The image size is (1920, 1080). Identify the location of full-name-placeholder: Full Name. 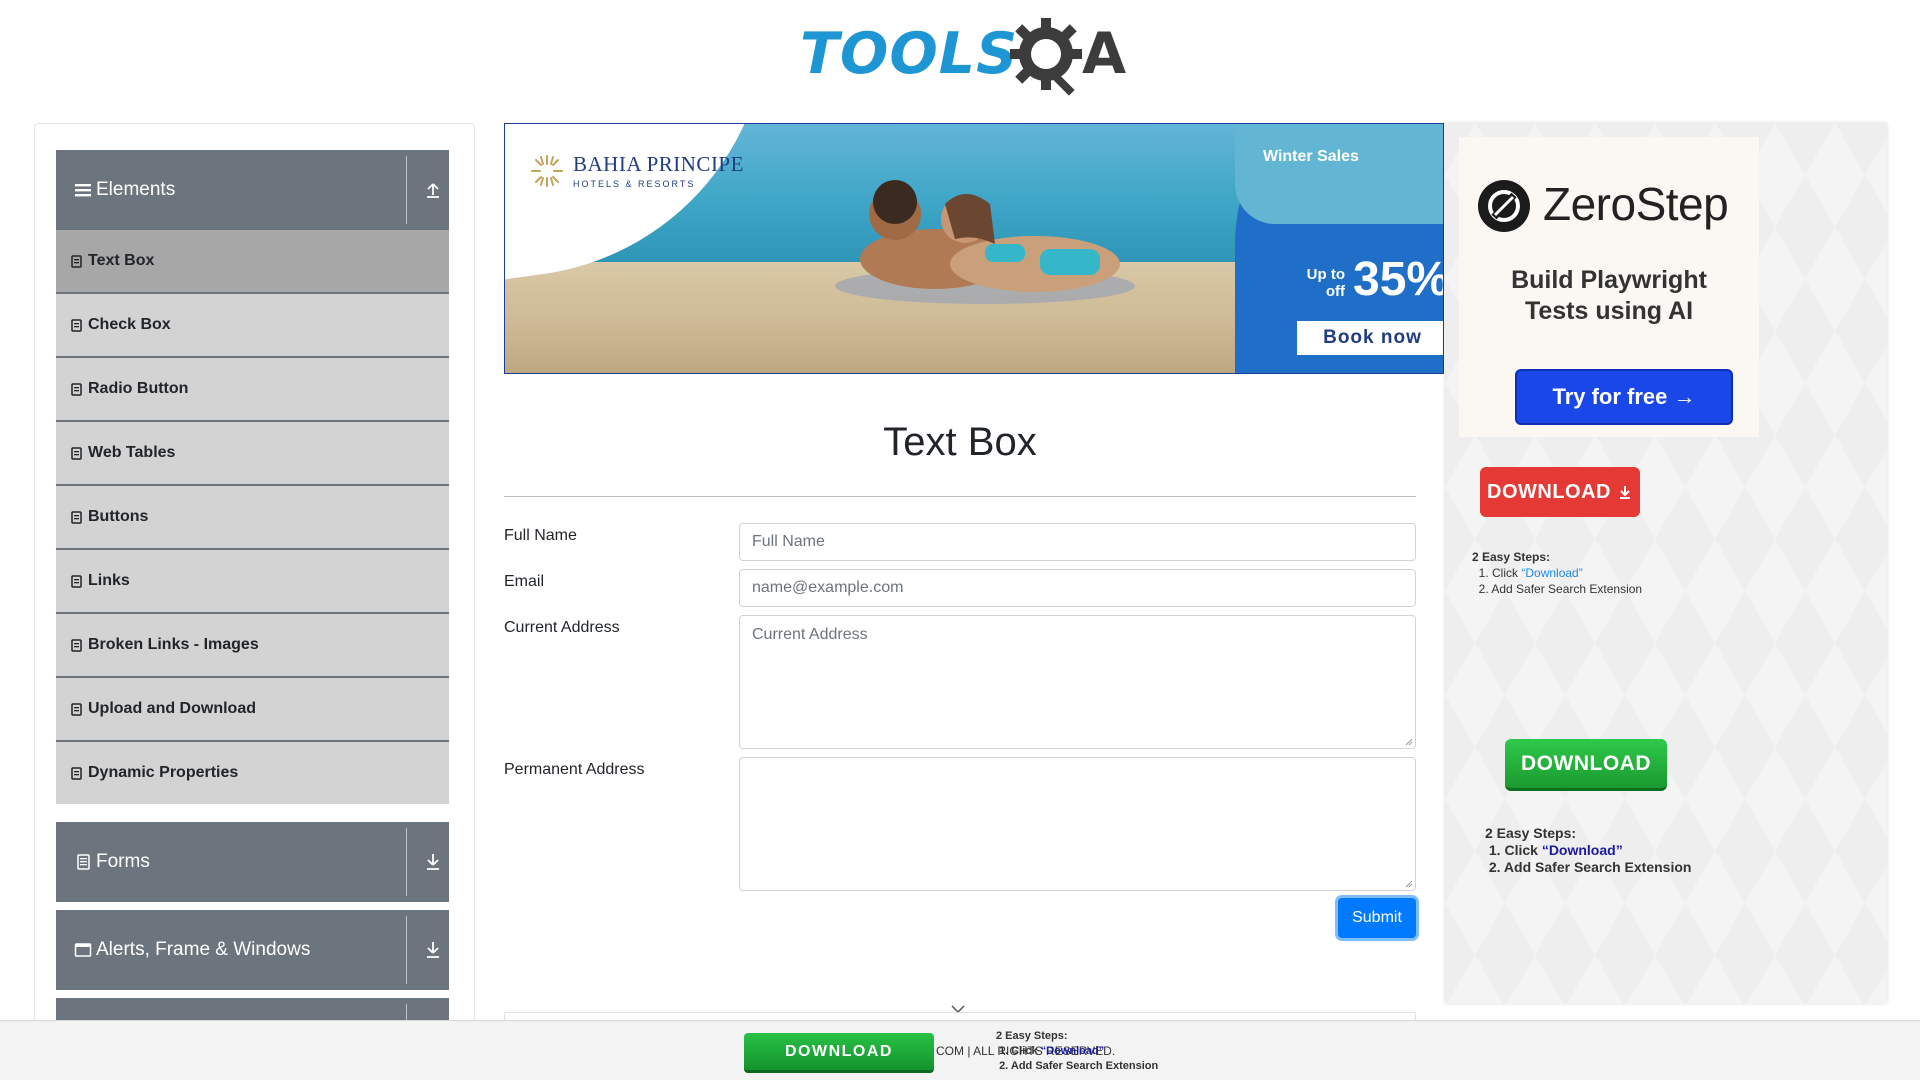
(788, 541).